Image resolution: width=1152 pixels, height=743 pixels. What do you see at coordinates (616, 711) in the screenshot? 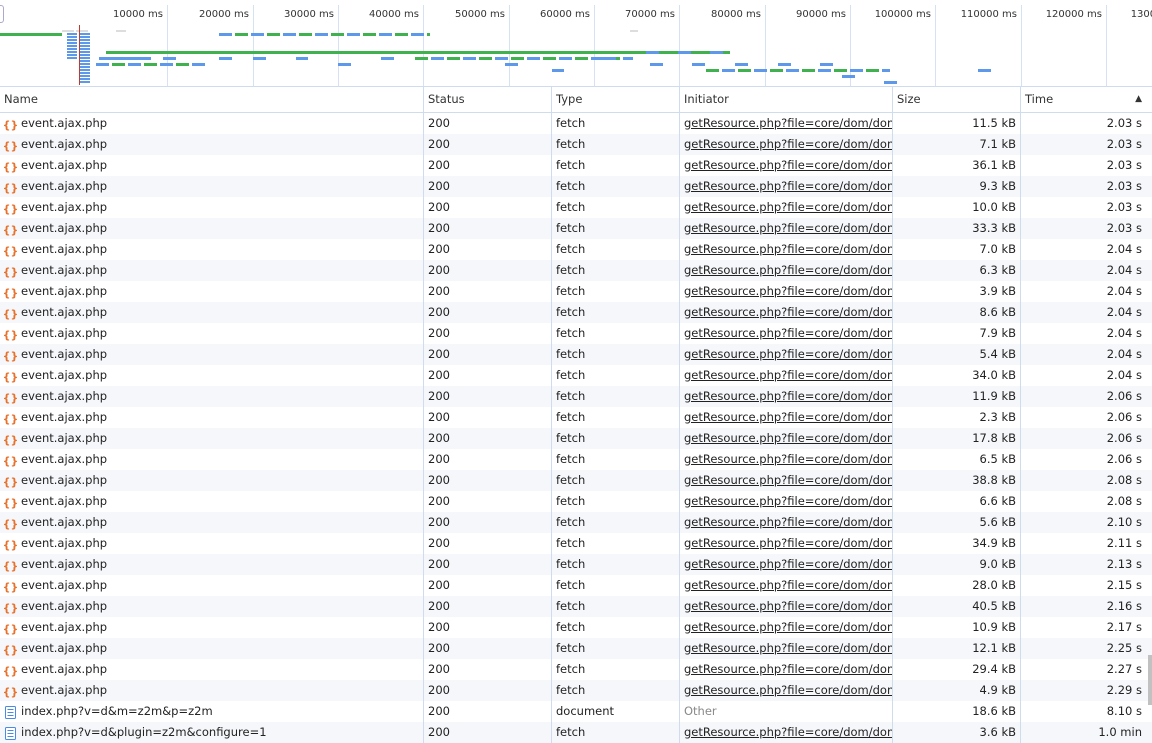
I see `type-cell: document` at bounding box center [616, 711].